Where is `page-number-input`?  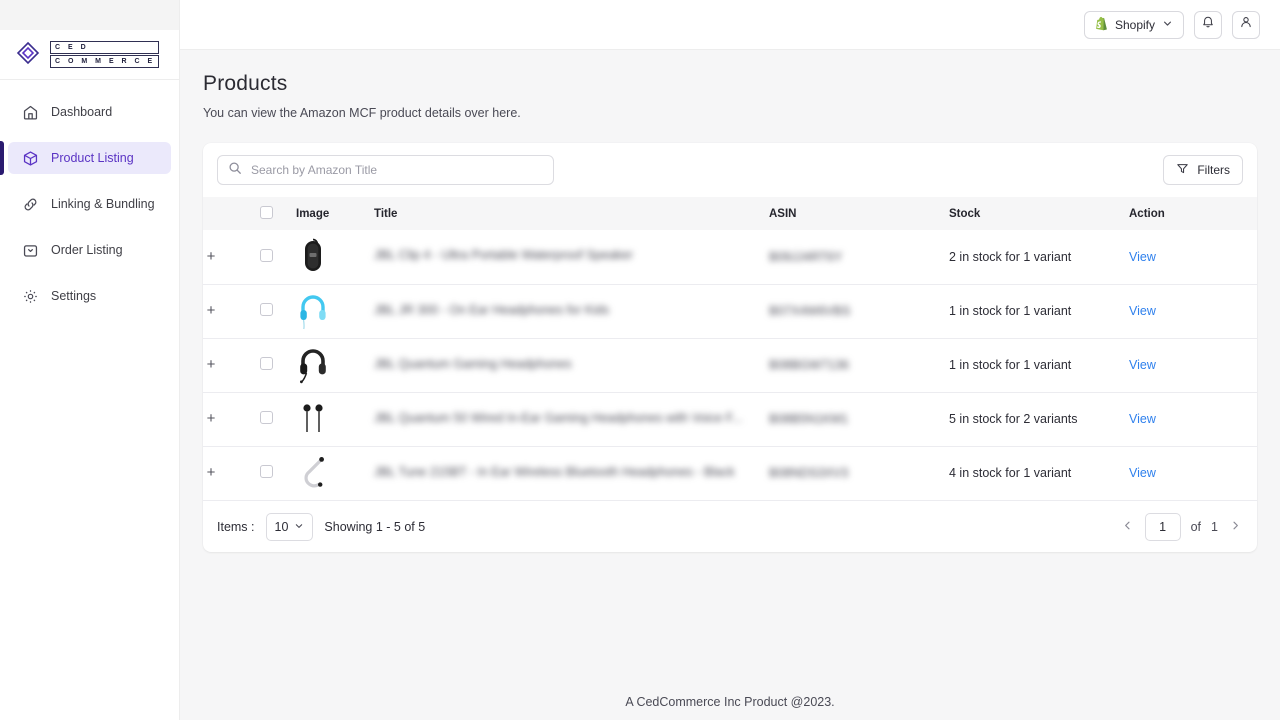 page-number-input is located at coordinates (1162, 526).